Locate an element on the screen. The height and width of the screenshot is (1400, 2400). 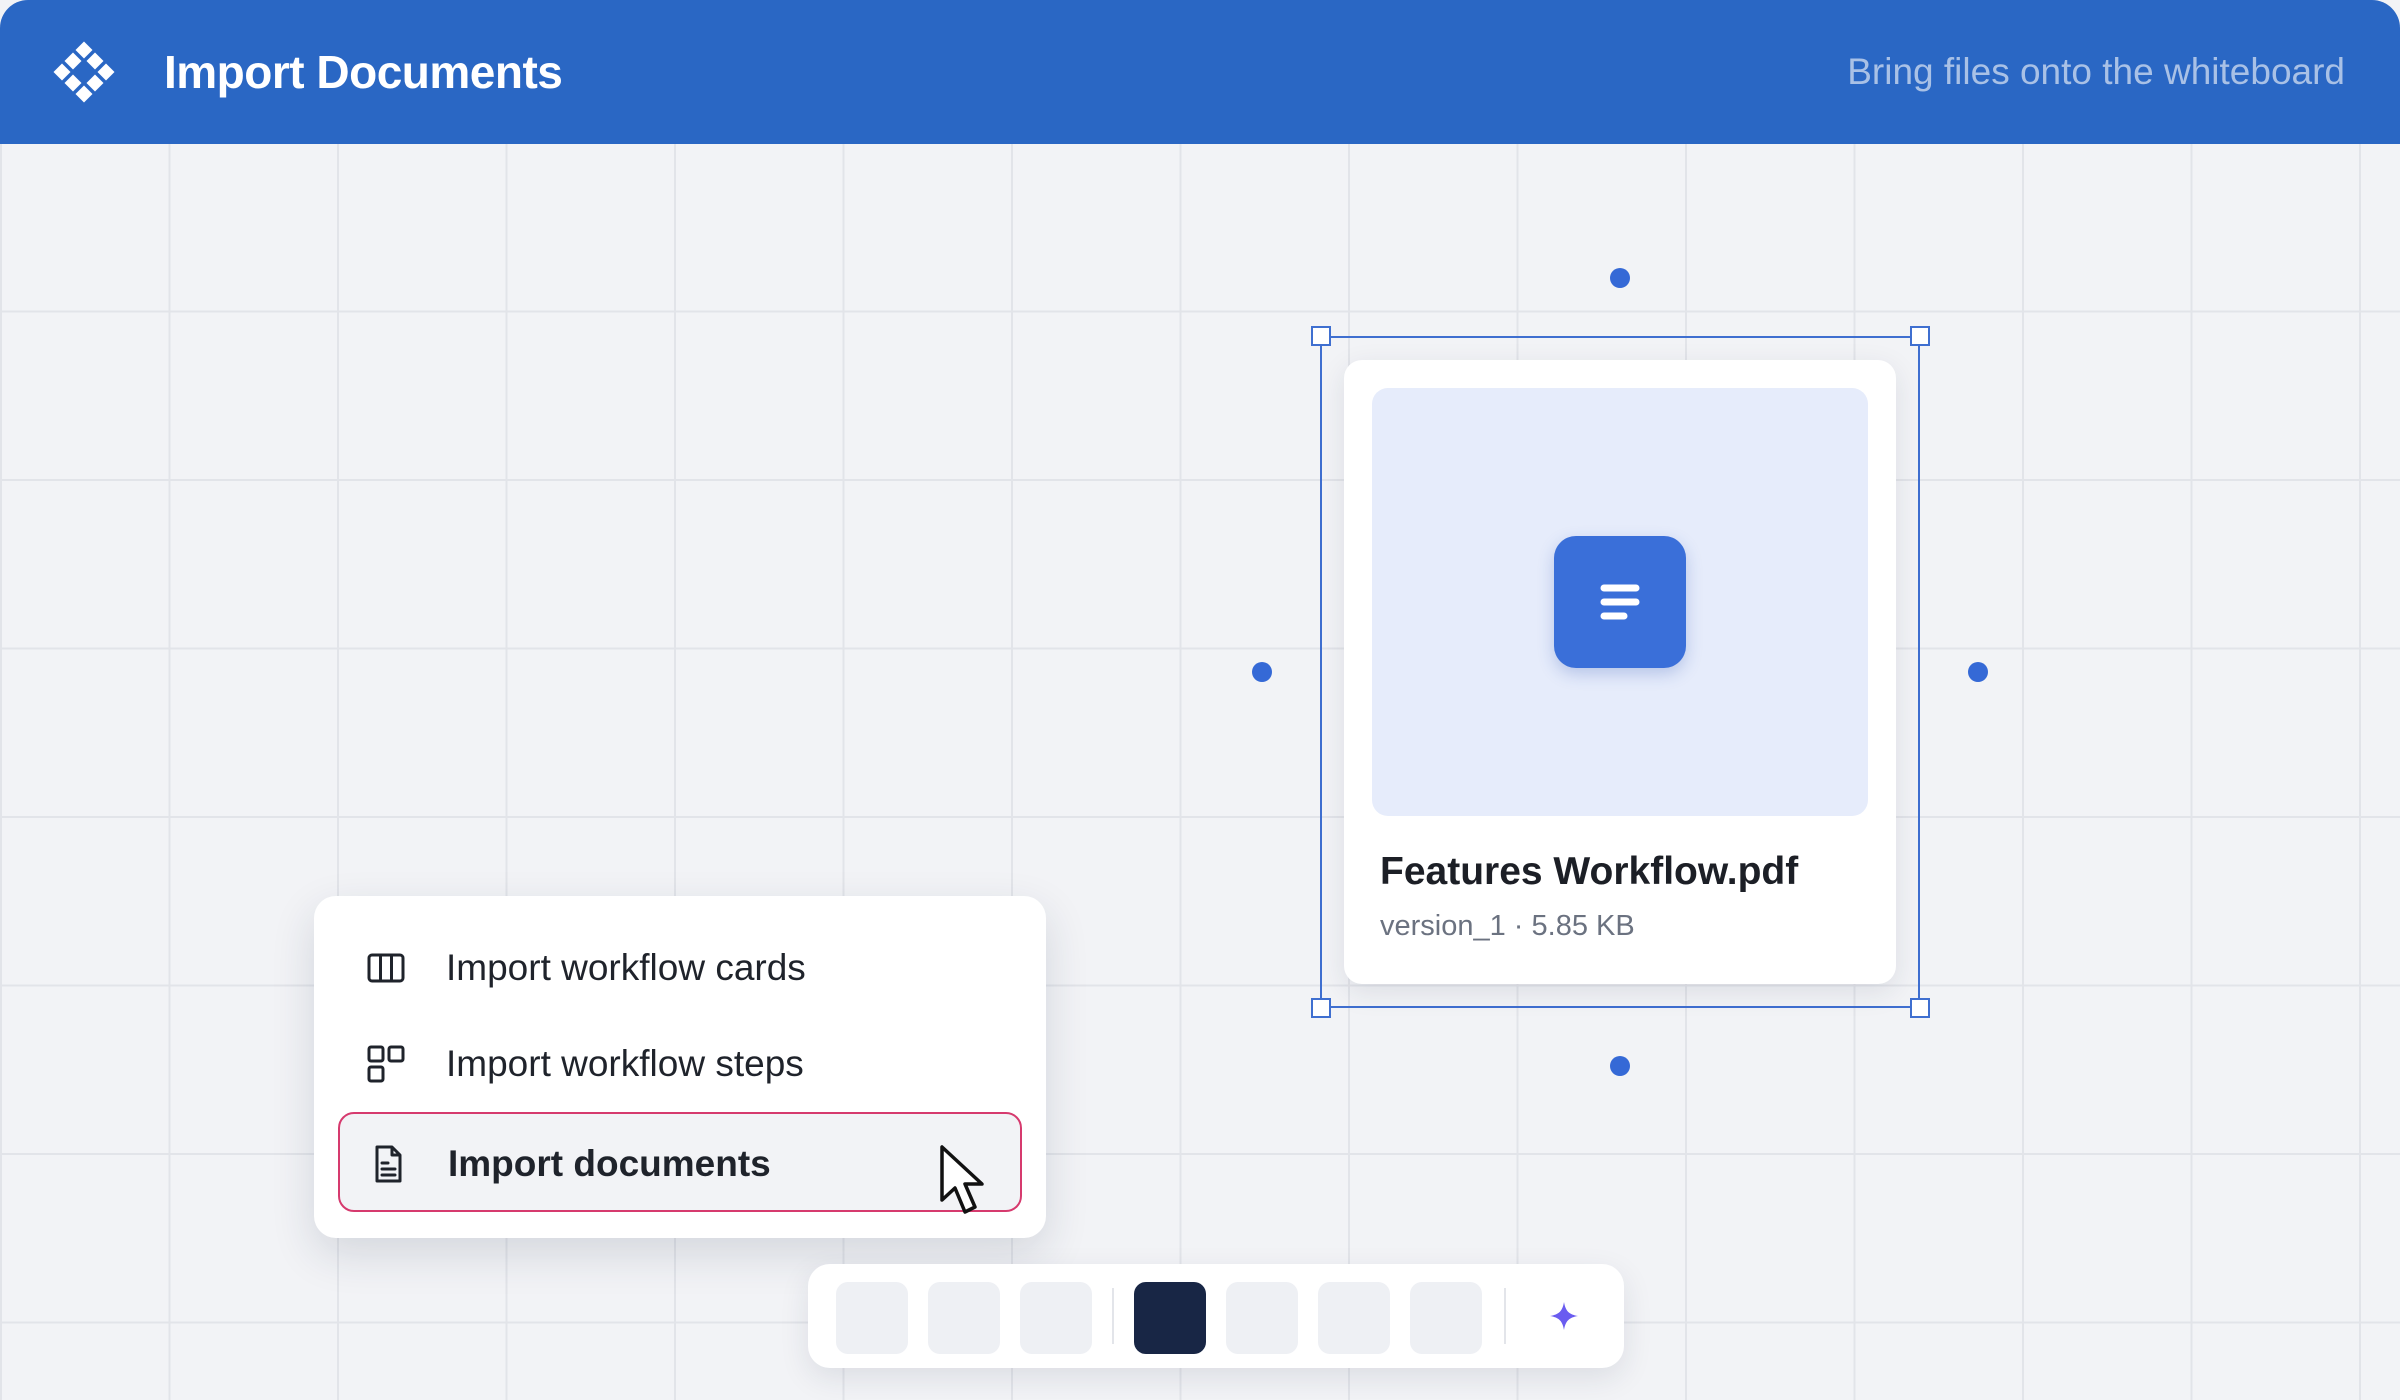
connector-dot-right is located at coordinates (1978, 672).